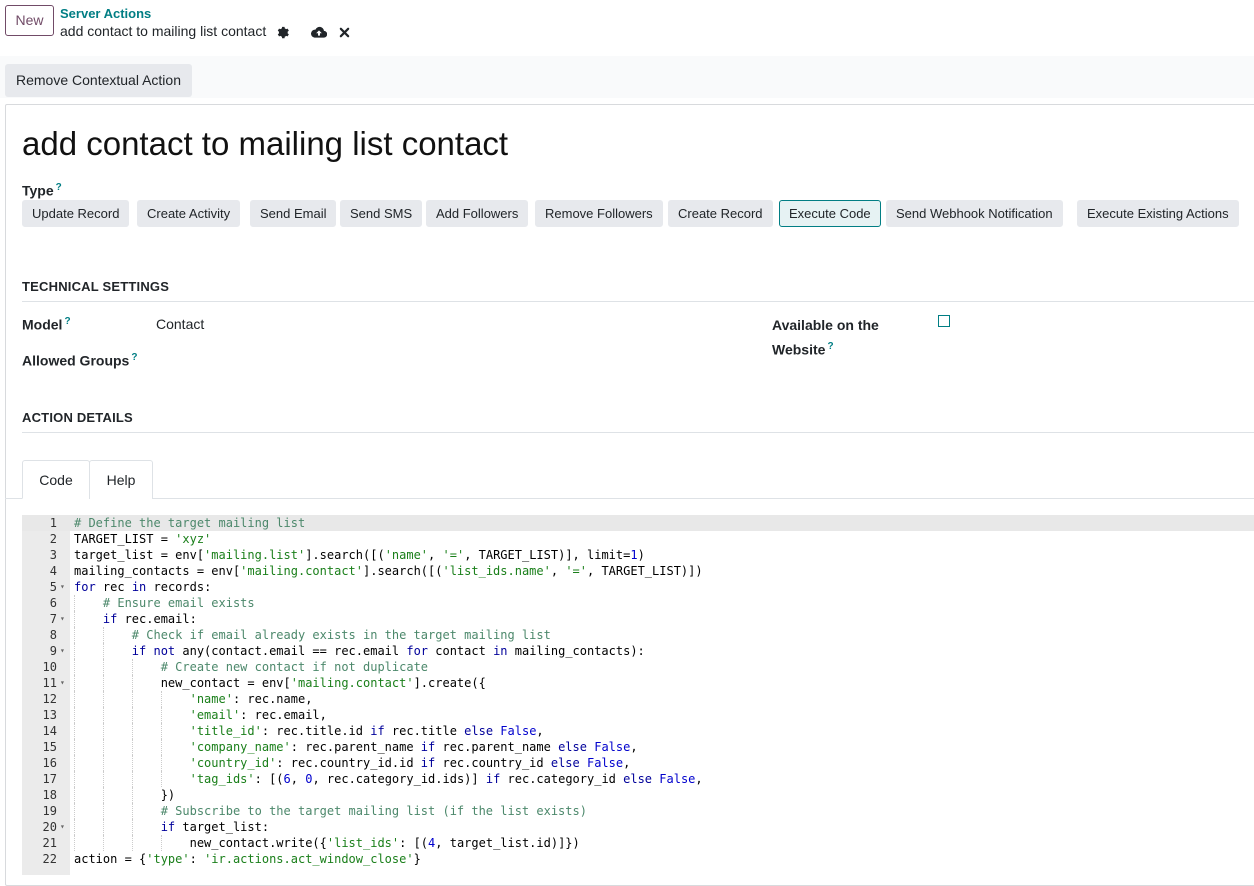 The image size is (1254, 886). I want to click on type-create-record: Create Record, so click(720, 213).